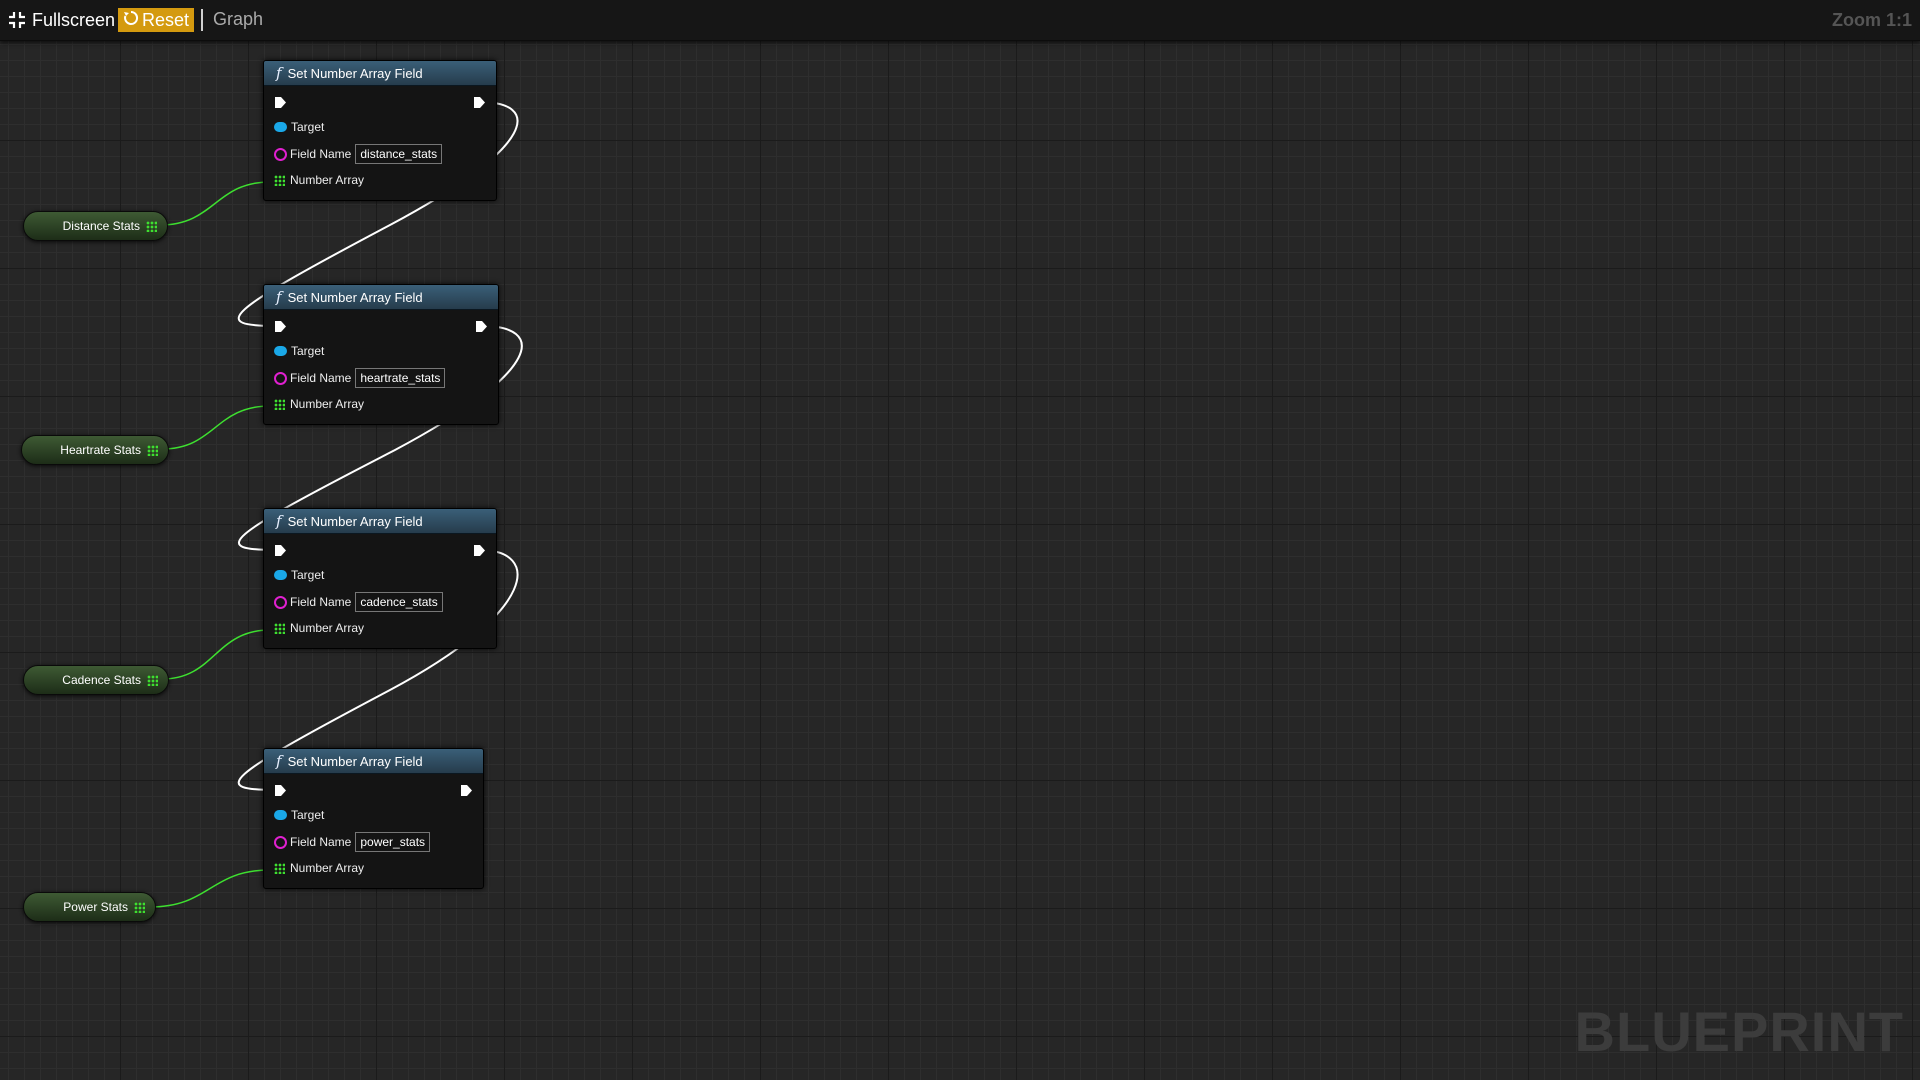 This screenshot has height=1080, width=1920. What do you see at coordinates (393, 842) in the screenshot?
I see `field-name-input: power_stats` at bounding box center [393, 842].